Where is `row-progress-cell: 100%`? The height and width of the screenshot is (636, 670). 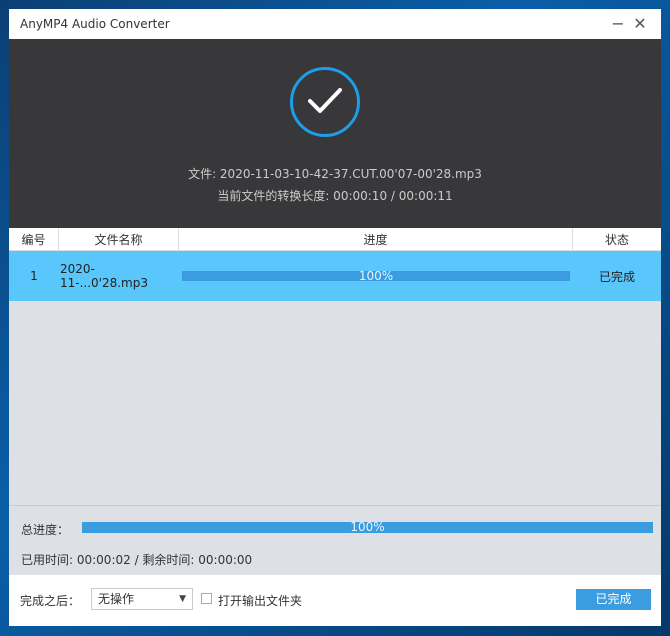 row-progress-cell: 100% is located at coordinates (376, 276).